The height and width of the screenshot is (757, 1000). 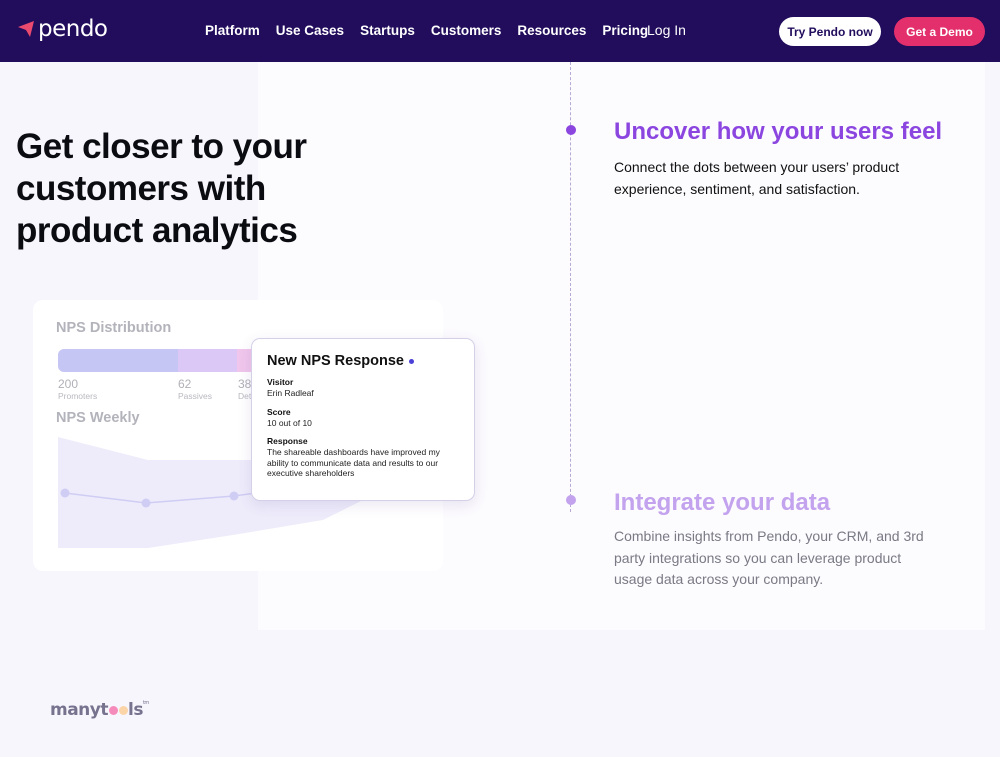 I want to click on passives-segment, so click(x=207, y=360).